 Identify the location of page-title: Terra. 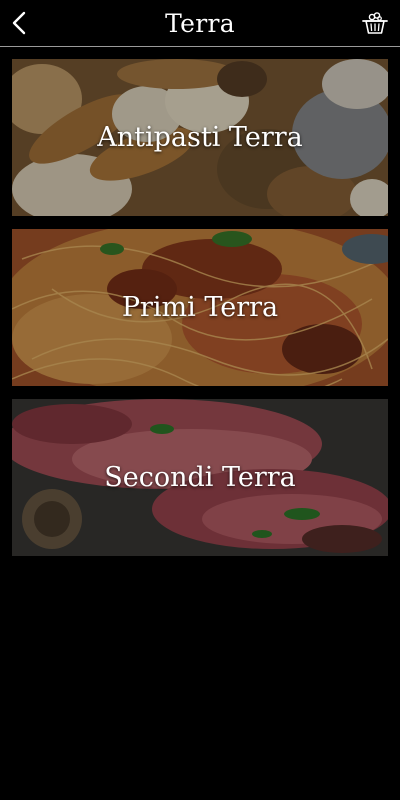
(200, 23).